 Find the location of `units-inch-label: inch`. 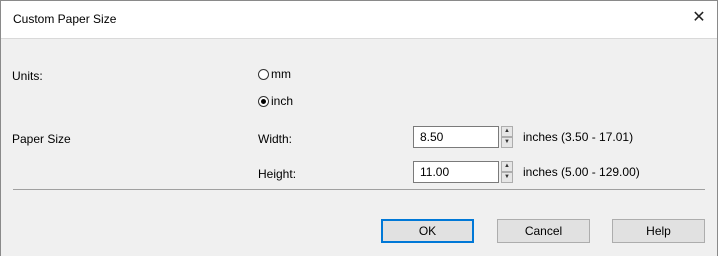

units-inch-label: inch is located at coordinates (282, 101).